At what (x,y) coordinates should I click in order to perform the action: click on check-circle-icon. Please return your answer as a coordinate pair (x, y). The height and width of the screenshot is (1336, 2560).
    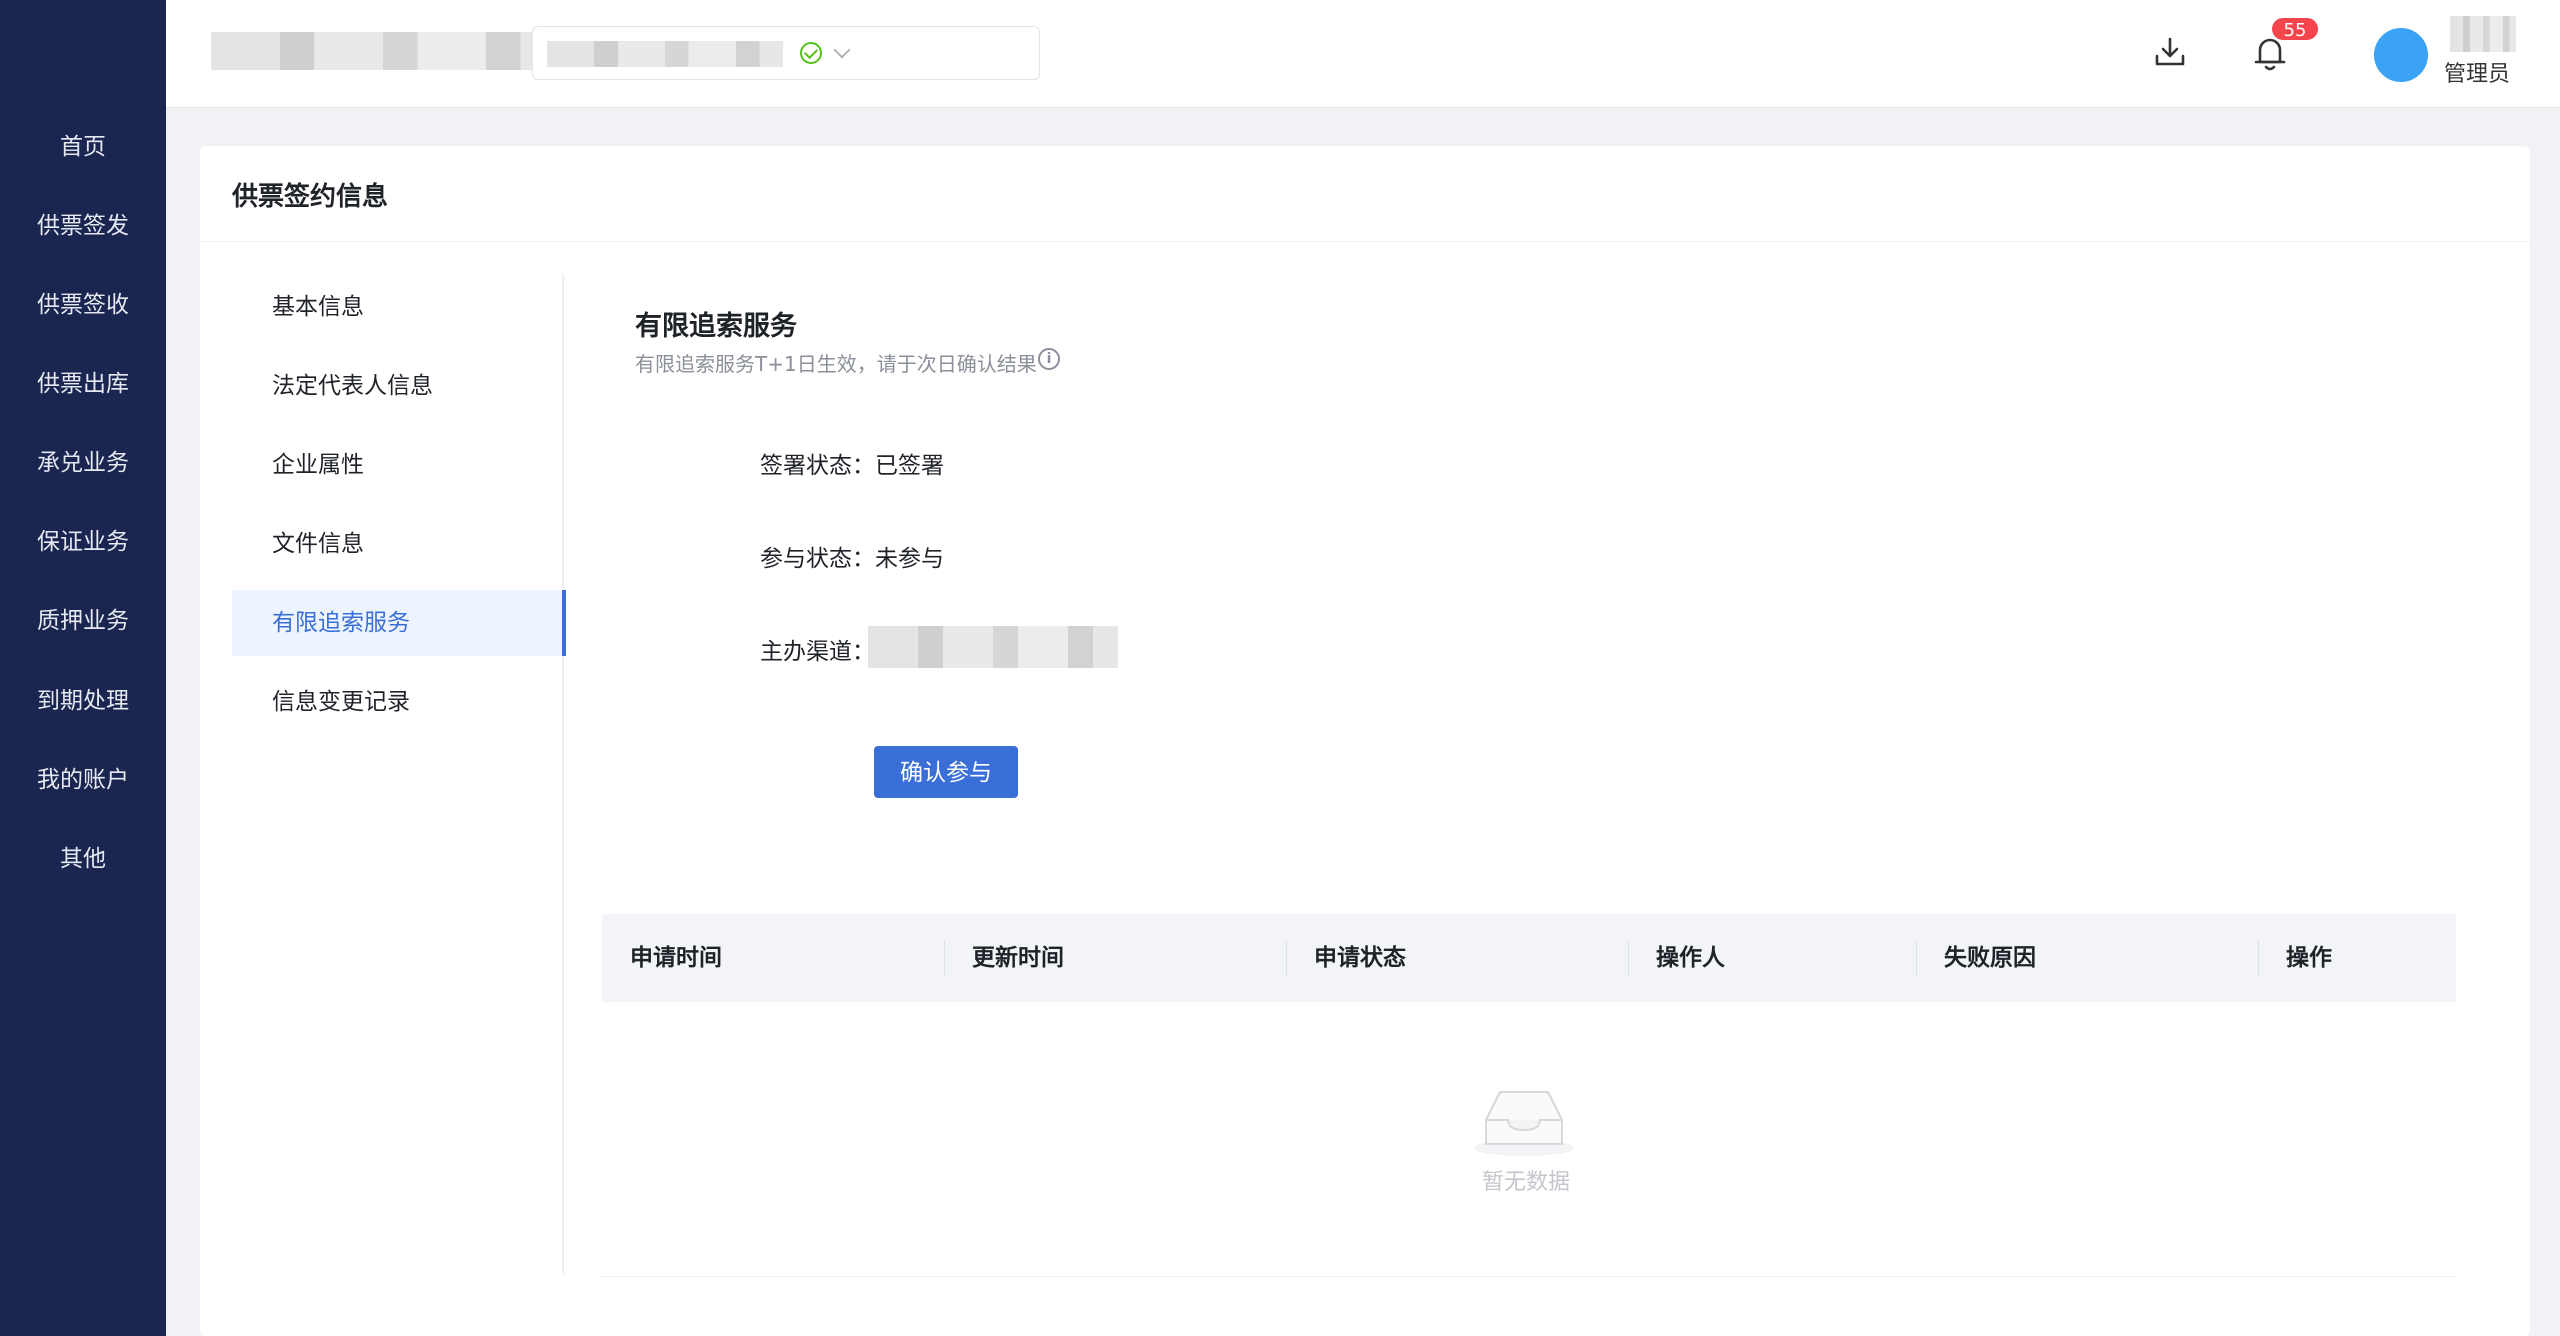
    Looking at the image, I should click on (811, 53).